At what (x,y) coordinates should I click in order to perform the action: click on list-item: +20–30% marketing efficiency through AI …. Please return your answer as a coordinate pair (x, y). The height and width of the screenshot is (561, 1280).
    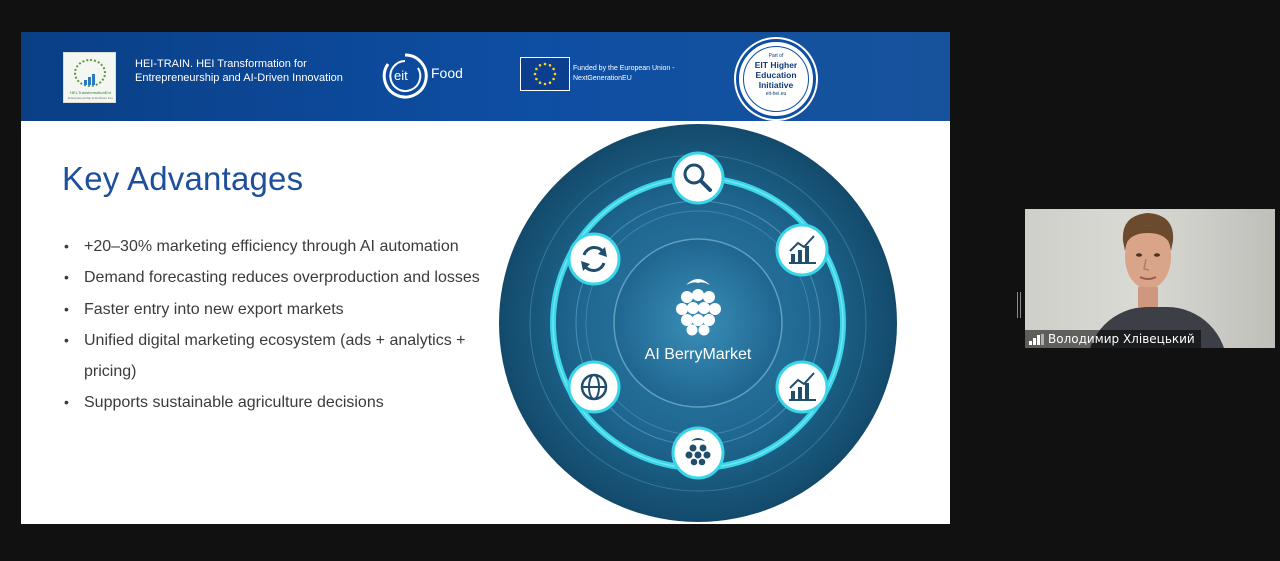
    Looking at the image, I should click on (273, 247).